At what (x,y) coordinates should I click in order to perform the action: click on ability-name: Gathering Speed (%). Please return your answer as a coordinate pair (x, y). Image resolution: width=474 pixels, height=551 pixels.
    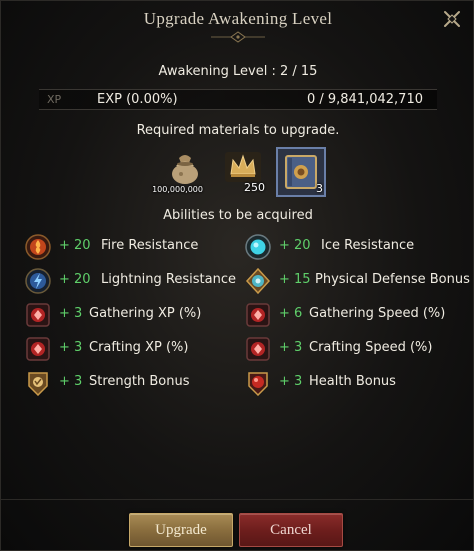
    Looking at the image, I should click on (377, 313).